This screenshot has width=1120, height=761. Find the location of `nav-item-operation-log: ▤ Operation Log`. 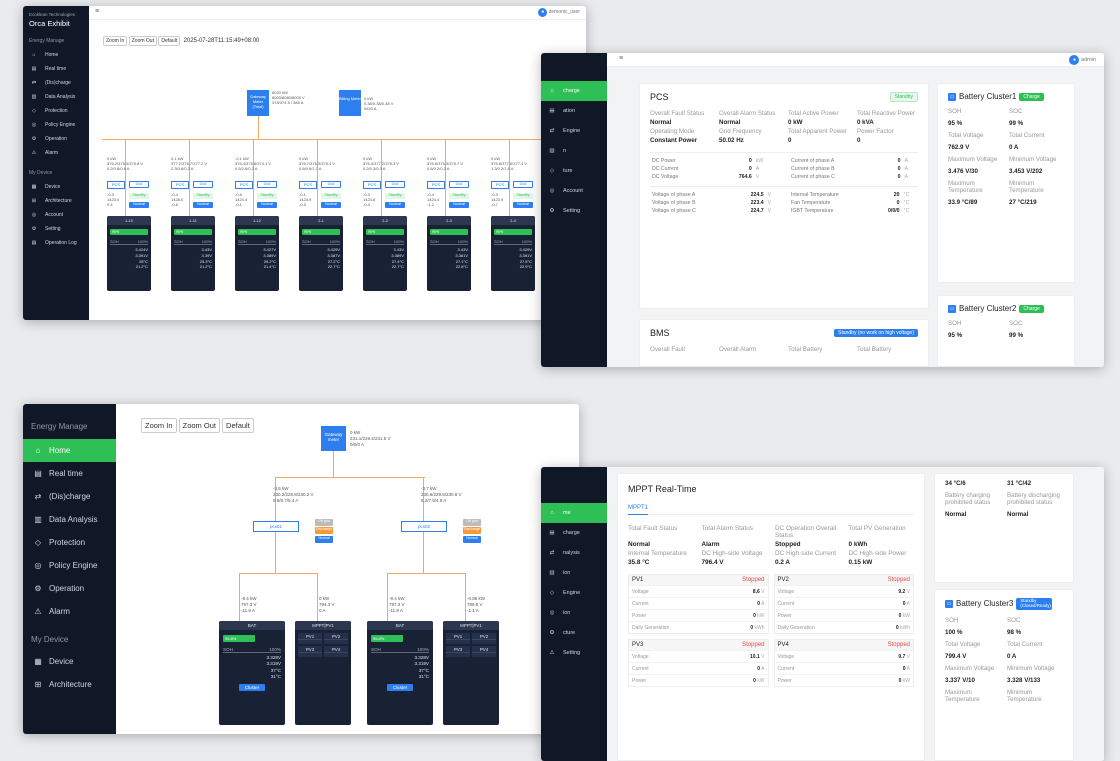

nav-item-operation-log: ▤ Operation Log is located at coordinates (56, 243).